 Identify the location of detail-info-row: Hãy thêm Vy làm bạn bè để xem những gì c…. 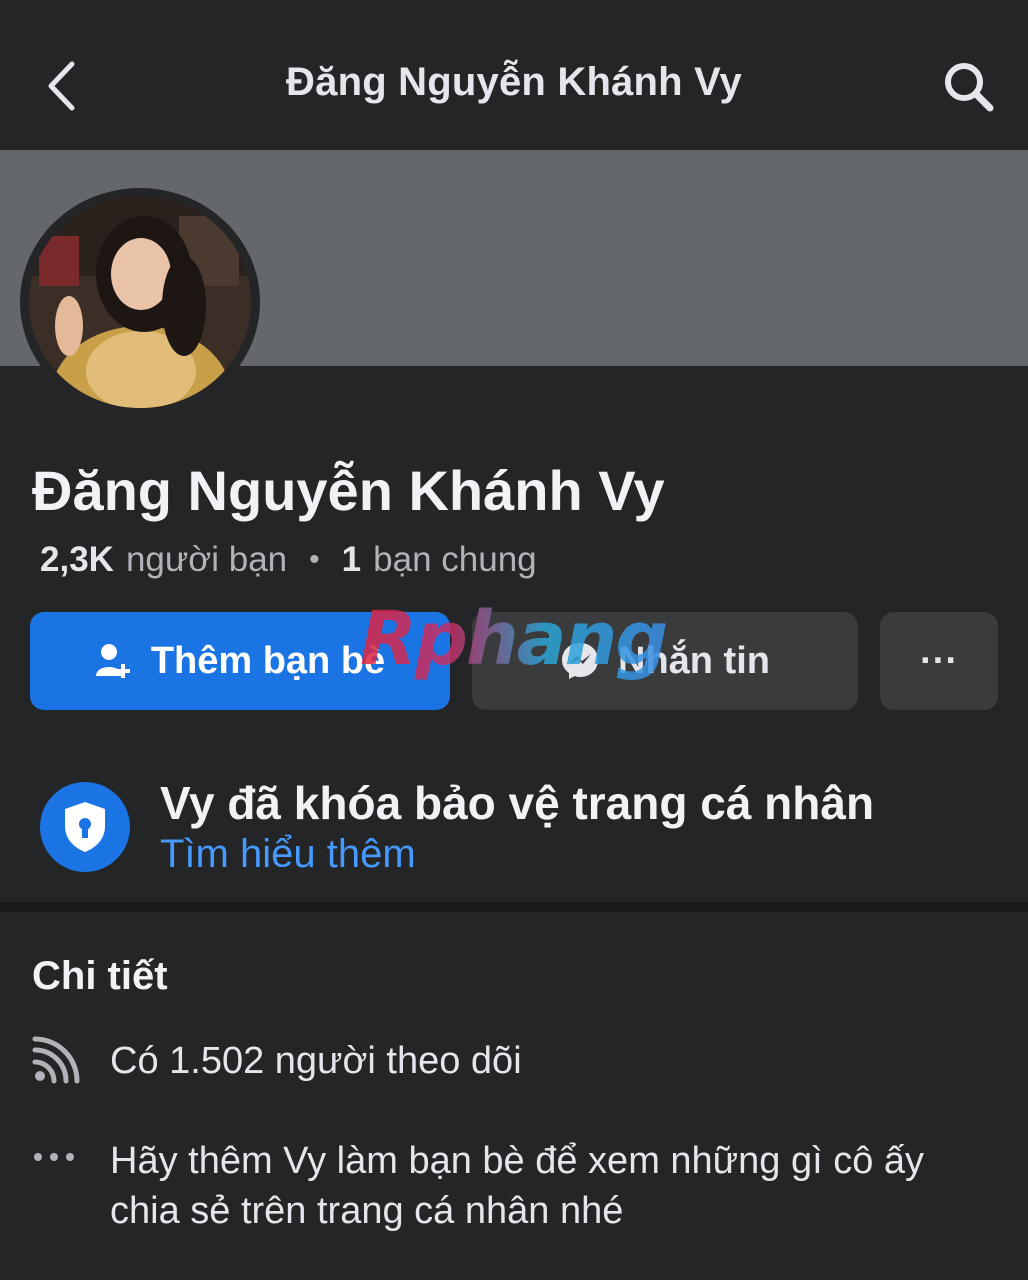
(512, 1186).